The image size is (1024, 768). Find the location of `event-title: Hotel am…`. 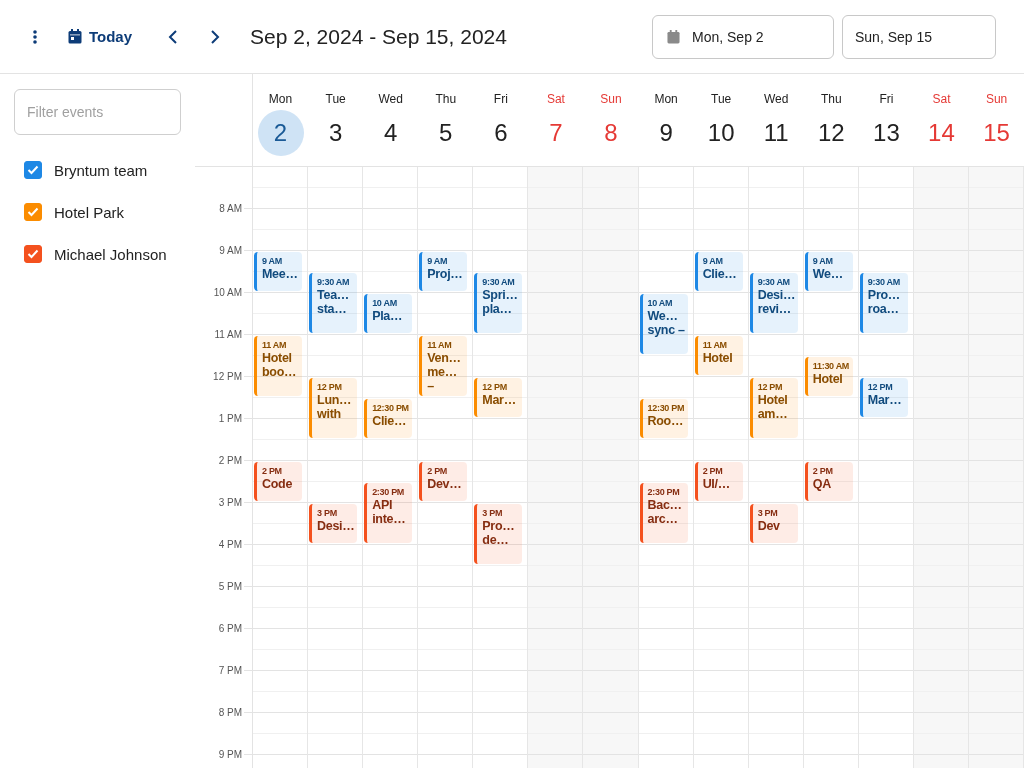

event-title: Hotel am… is located at coordinates (773, 407).